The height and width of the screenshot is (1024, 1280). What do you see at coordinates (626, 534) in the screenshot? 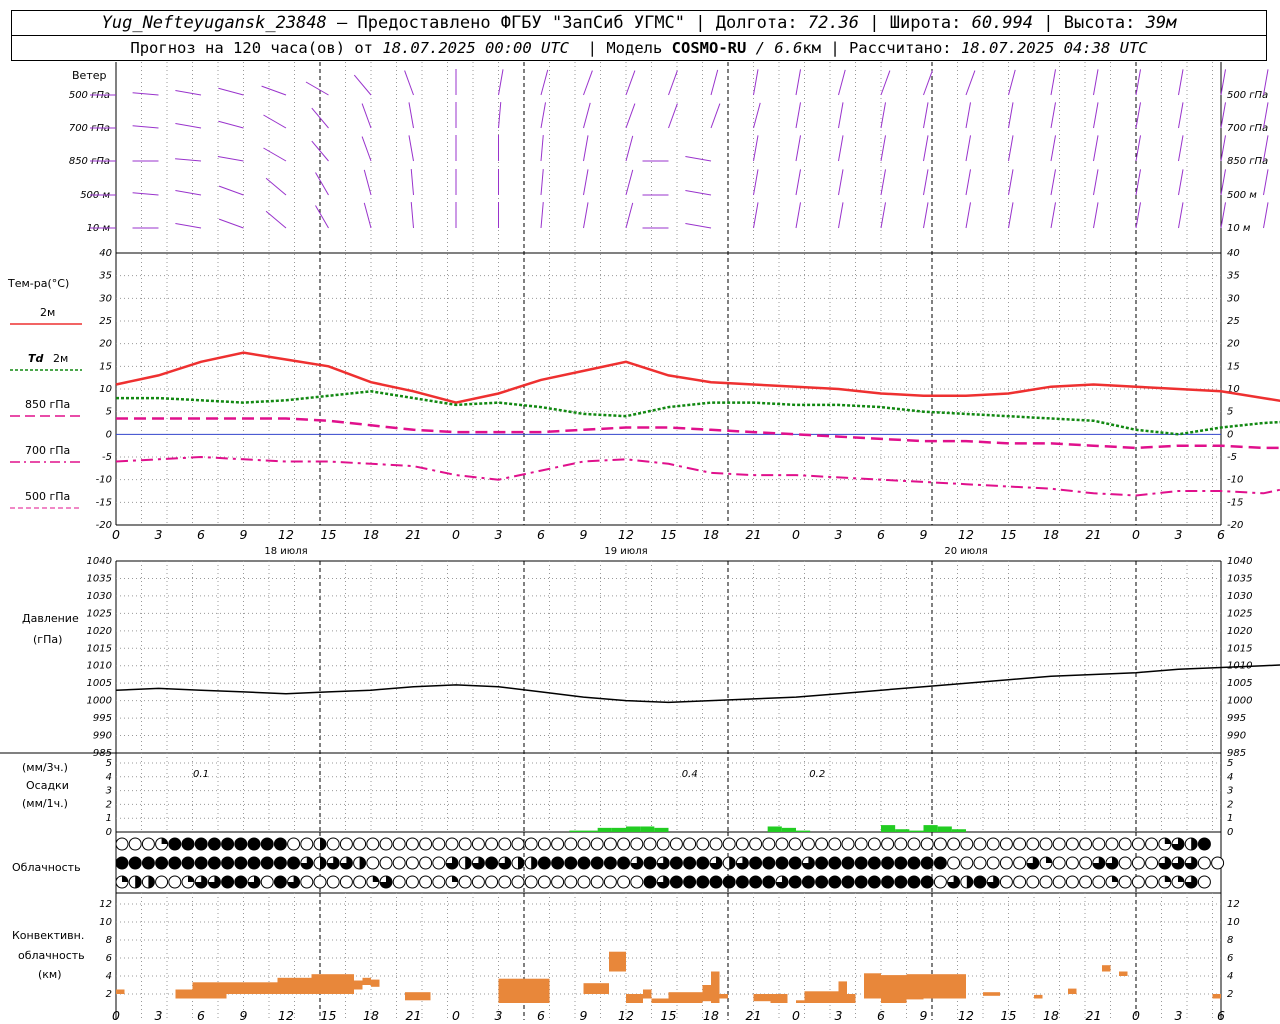
I see `temp-x-tick: 12` at bounding box center [626, 534].